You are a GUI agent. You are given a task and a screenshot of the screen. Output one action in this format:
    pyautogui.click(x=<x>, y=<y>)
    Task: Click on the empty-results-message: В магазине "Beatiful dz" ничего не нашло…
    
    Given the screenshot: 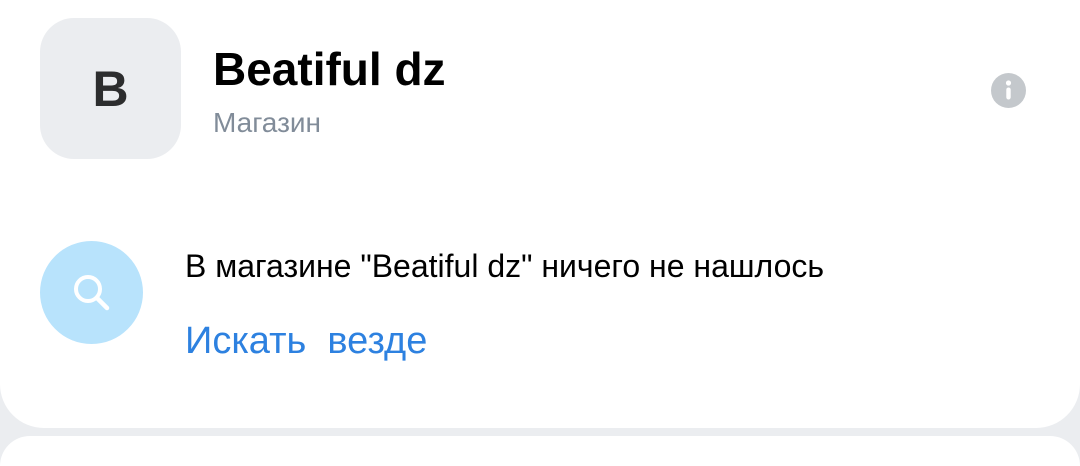 What is the action you would take?
    pyautogui.click(x=505, y=266)
    